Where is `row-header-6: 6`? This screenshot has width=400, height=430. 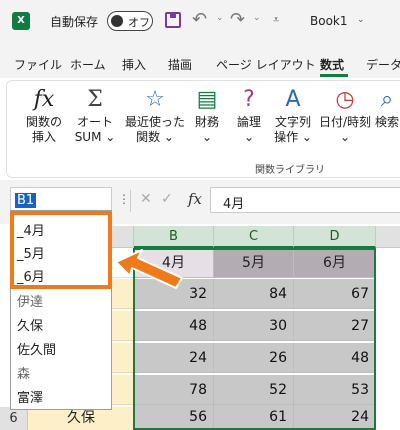
row-header-6: 6 is located at coordinates (14, 418).